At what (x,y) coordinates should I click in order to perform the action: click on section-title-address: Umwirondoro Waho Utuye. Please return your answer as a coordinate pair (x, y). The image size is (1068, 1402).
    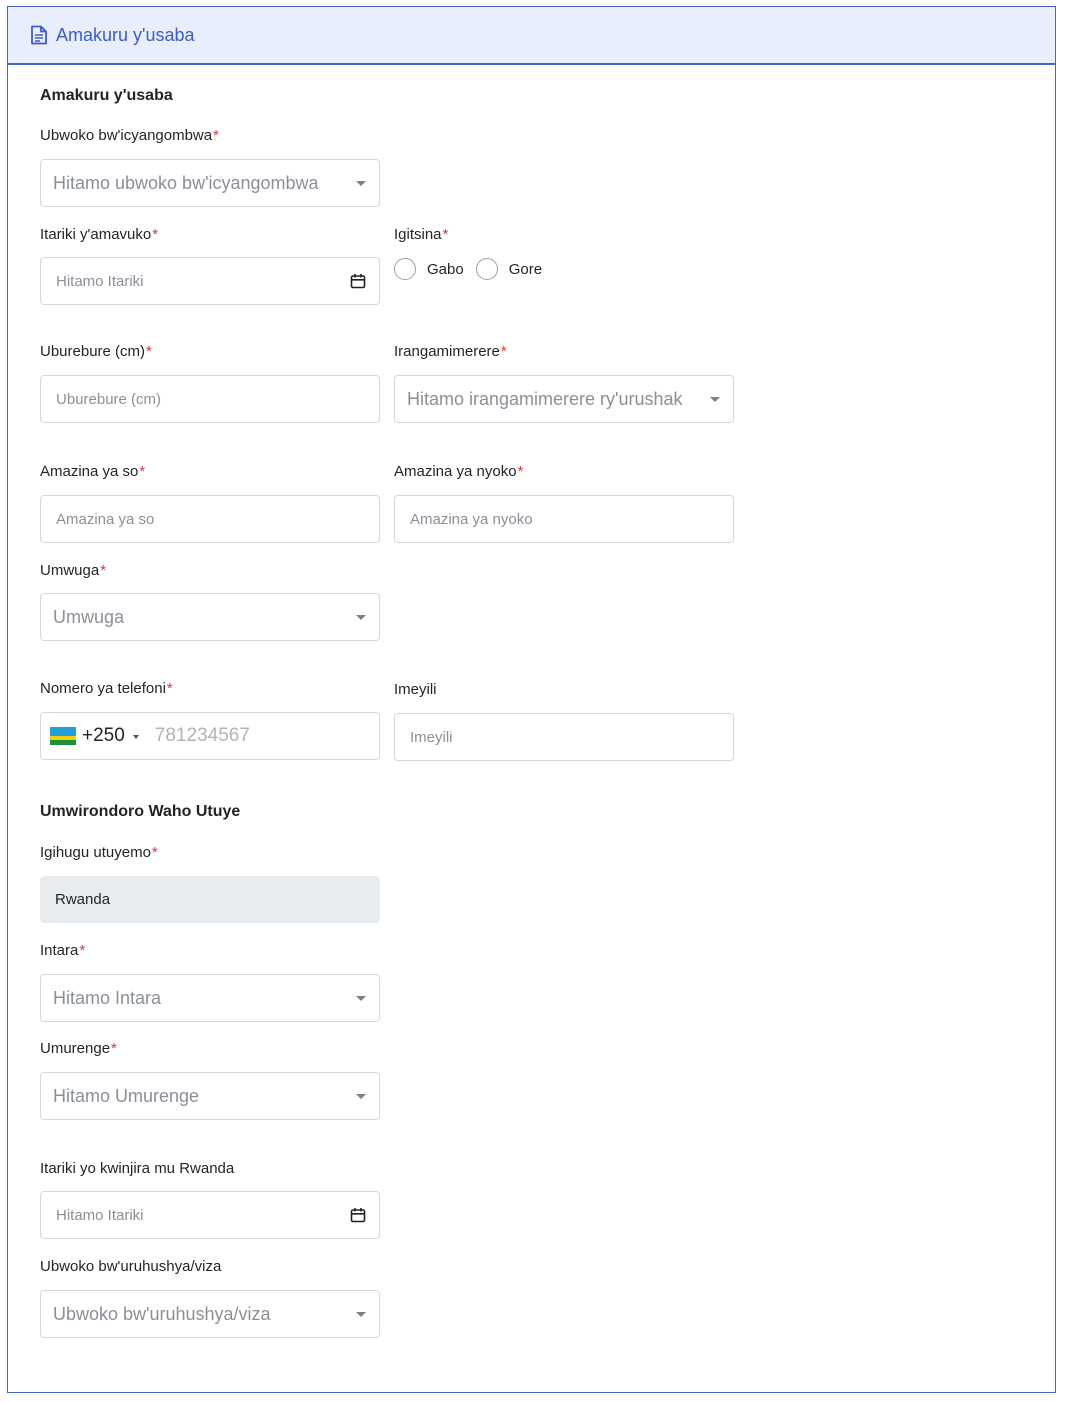
    Looking at the image, I should click on (140, 811).